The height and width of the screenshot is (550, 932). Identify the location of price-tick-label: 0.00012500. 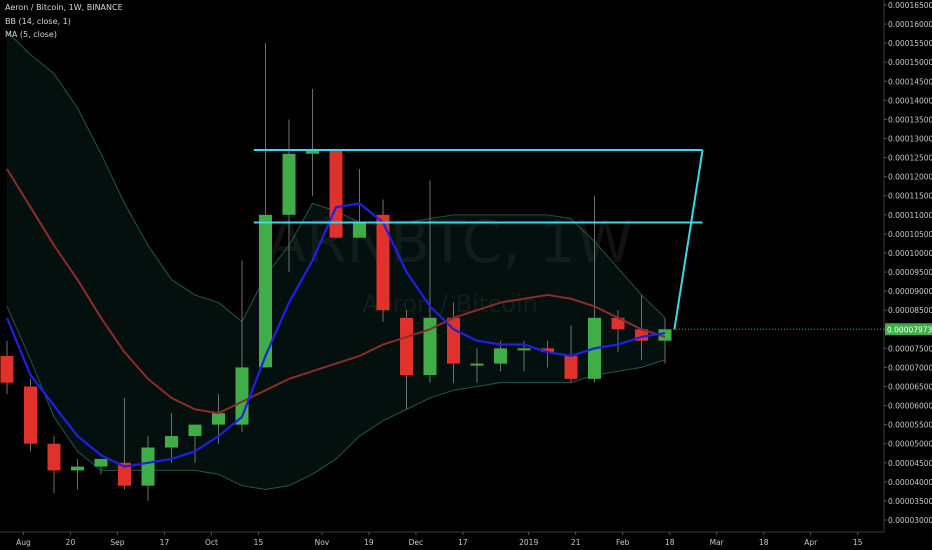
(910, 158).